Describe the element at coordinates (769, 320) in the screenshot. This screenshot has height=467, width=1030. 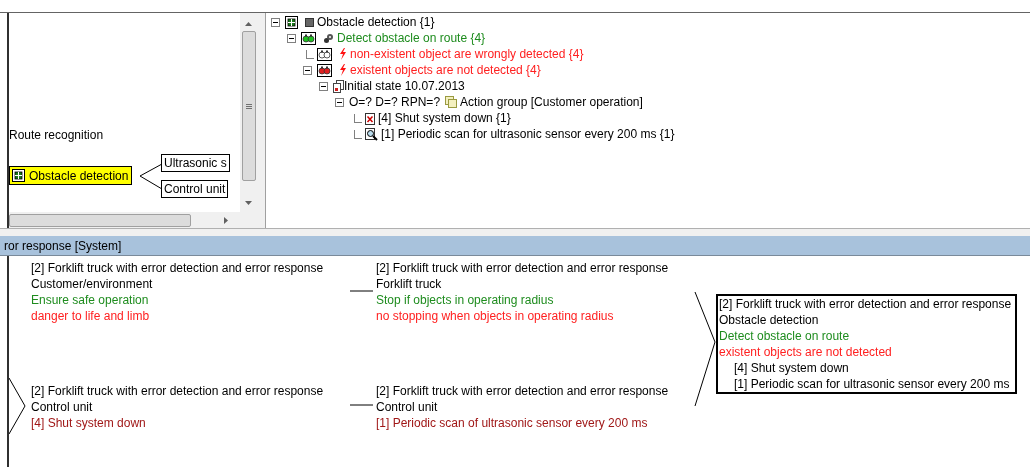
I see `node-text: Obstacle detection` at that location.